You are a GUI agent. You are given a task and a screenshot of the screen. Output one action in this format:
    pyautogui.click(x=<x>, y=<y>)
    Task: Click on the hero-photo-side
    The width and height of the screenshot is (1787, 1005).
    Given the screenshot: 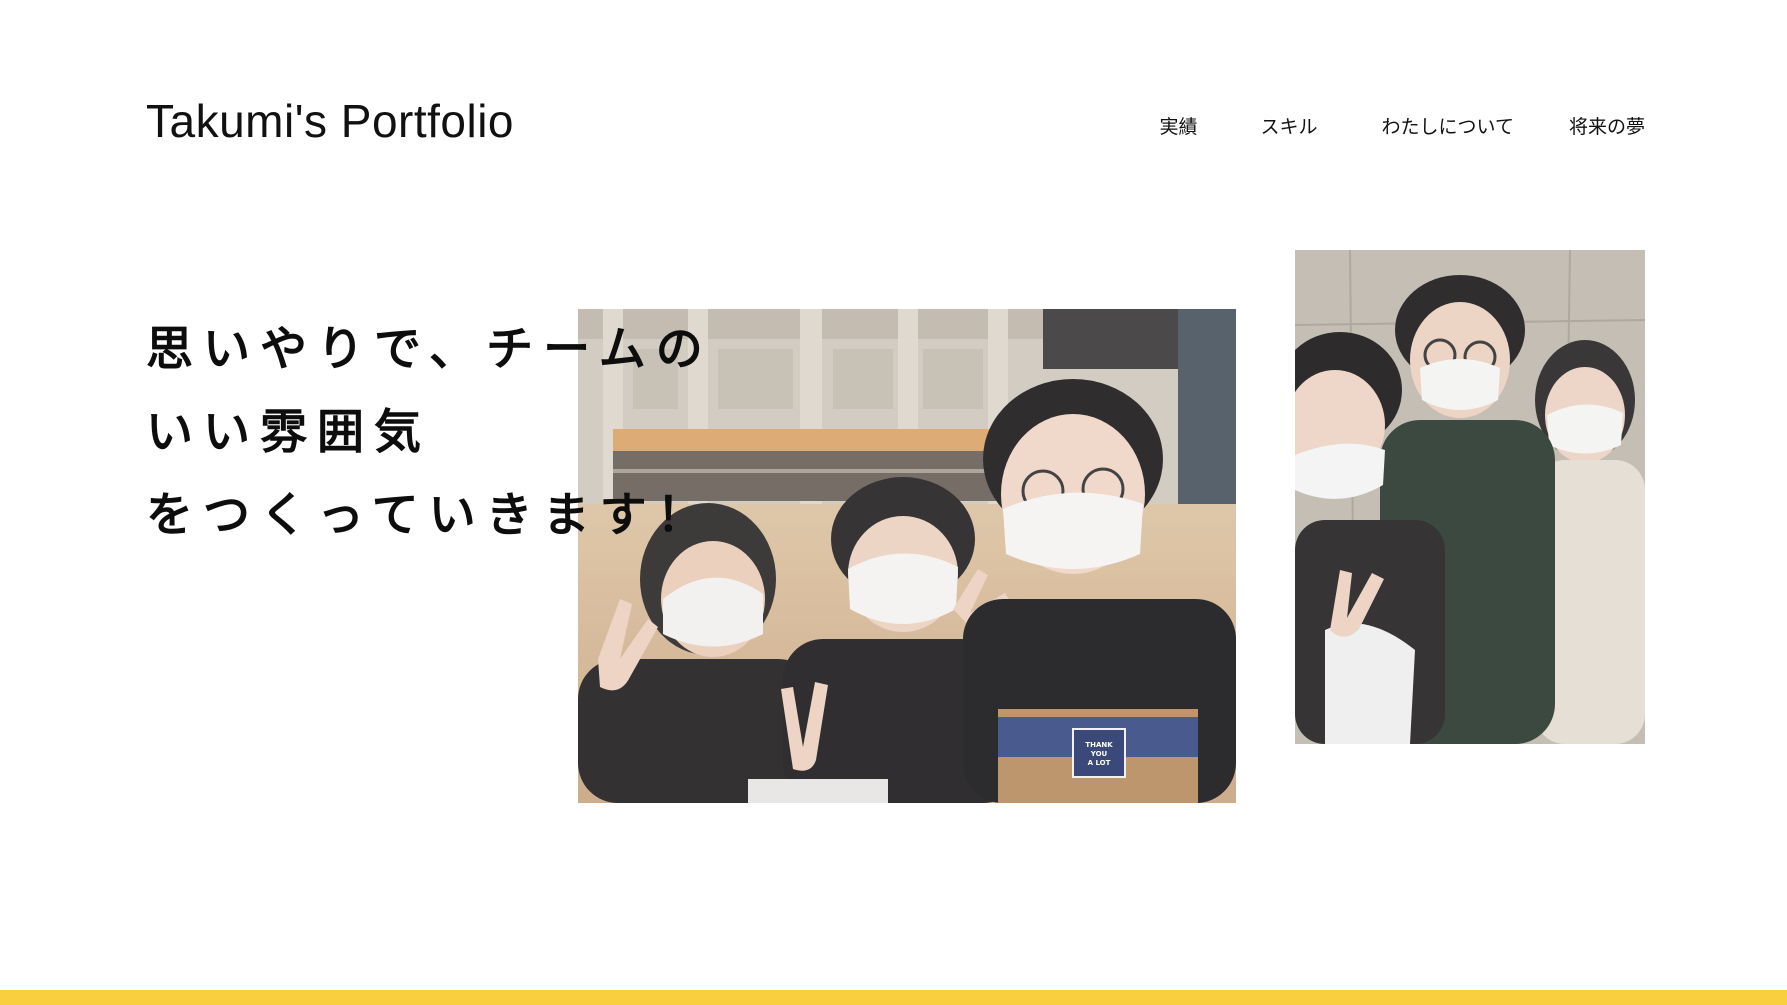 What is the action you would take?
    pyautogui.click(x=1470, y=497)
    